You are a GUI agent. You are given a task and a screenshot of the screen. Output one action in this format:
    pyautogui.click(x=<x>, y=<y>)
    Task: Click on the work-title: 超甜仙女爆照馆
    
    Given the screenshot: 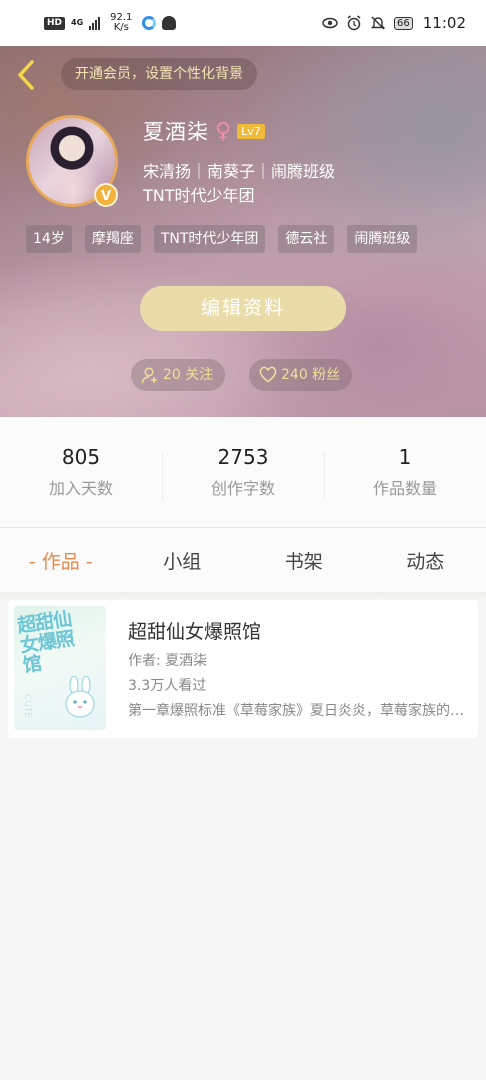 What is the action you would take?
    pyautogui.click(x=195, y=632)
    